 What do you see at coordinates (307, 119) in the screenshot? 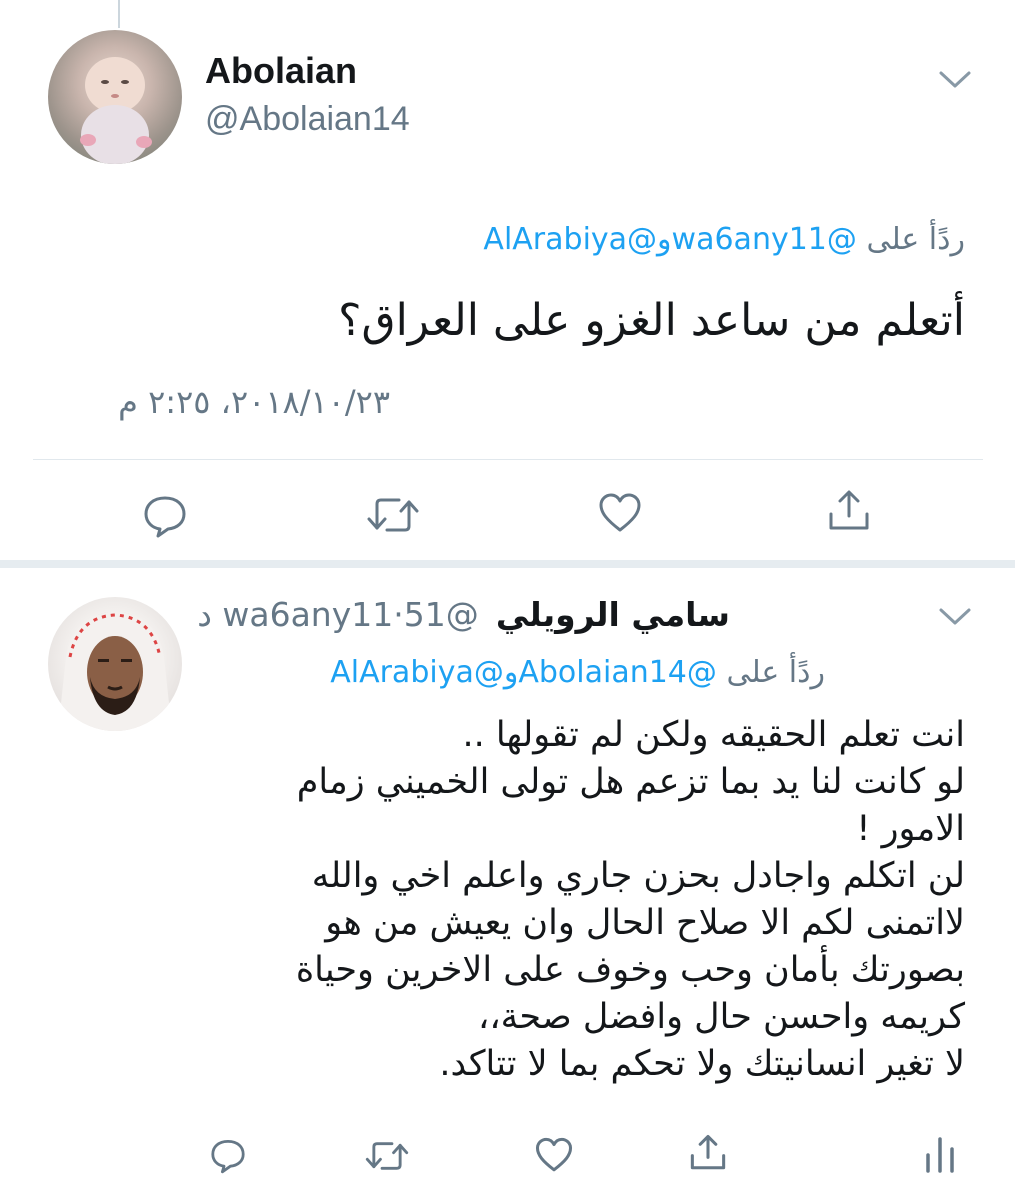
I see `user-handle: @Abolaian14` at bounding box center [307, 119].